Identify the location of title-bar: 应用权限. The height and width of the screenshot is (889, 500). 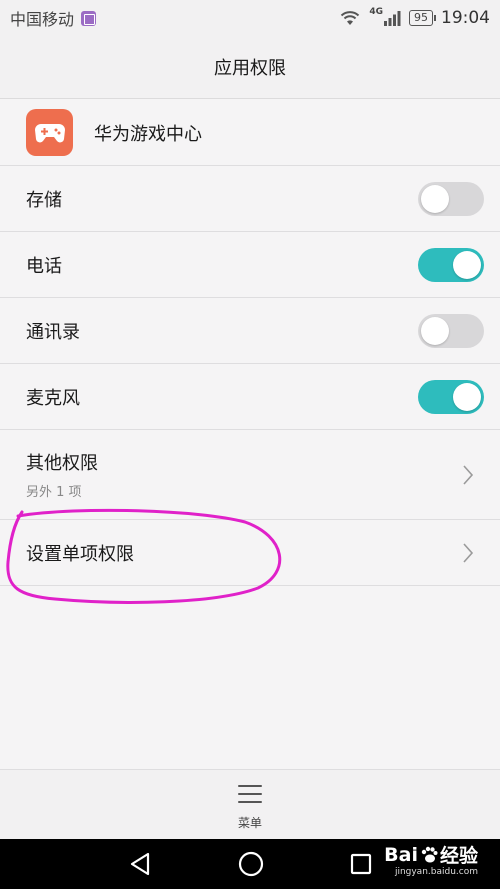
(250, 67).